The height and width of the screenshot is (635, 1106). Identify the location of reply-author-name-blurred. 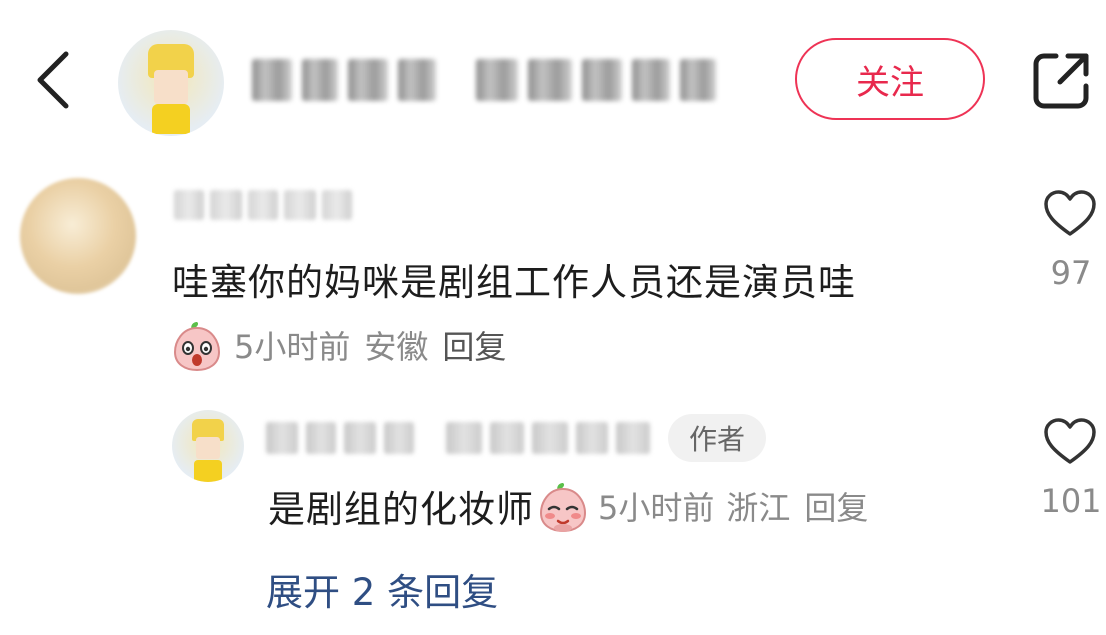
(458, 438).